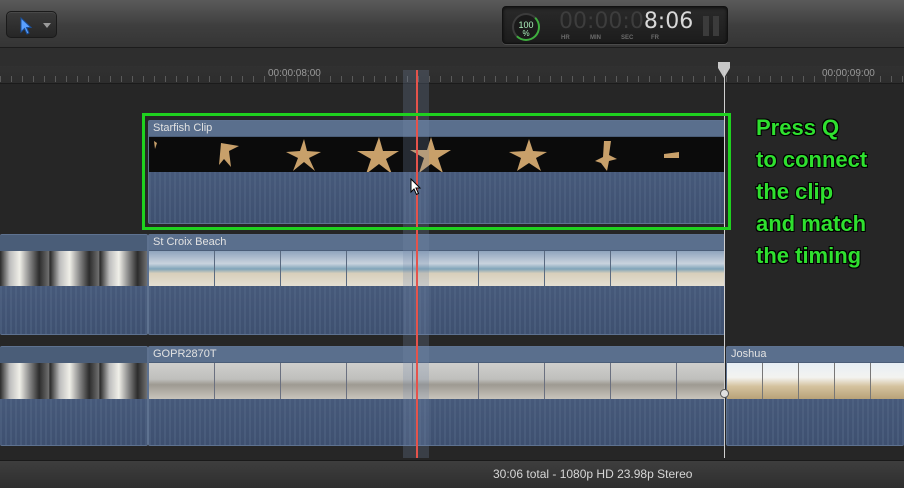  What do you see at coordinates (452, 79) in the screenshot?
I see `ruler-ticks` at bounding box center [452, 79].